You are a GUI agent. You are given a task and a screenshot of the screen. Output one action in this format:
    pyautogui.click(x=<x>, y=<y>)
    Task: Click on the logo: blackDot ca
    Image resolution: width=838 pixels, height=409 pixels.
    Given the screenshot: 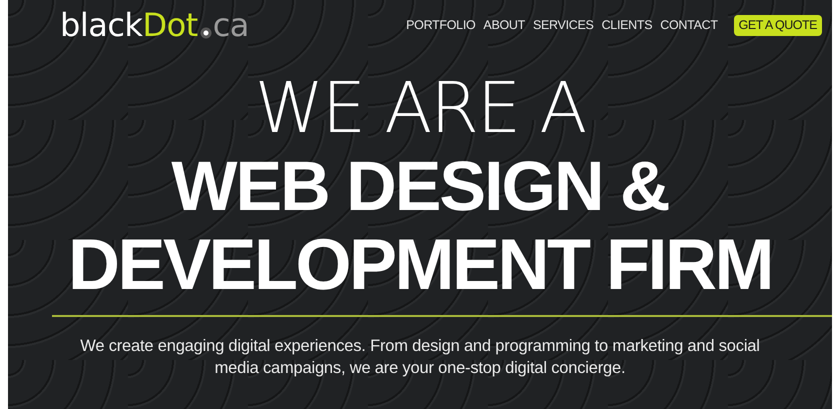 What is the action you would take?
    pyautogui.click(x=154, y=26)
    